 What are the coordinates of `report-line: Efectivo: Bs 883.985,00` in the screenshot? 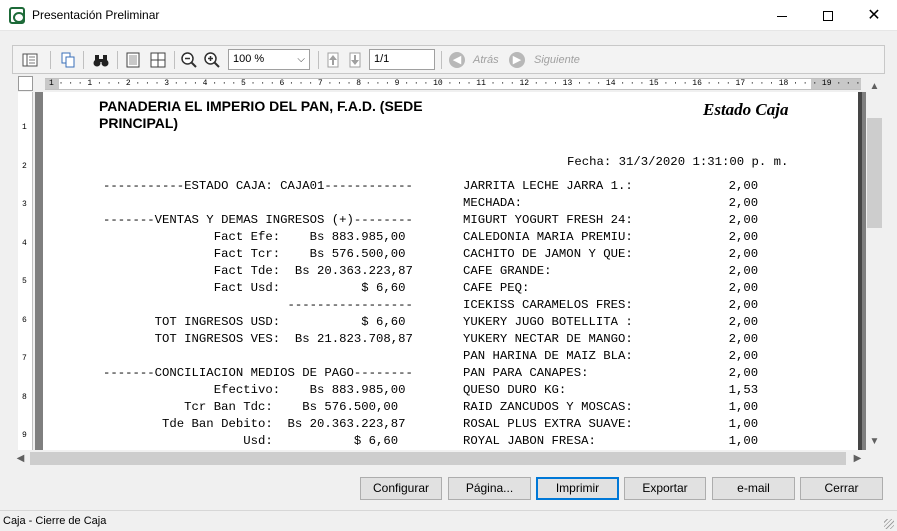 It's located at (254, 390).